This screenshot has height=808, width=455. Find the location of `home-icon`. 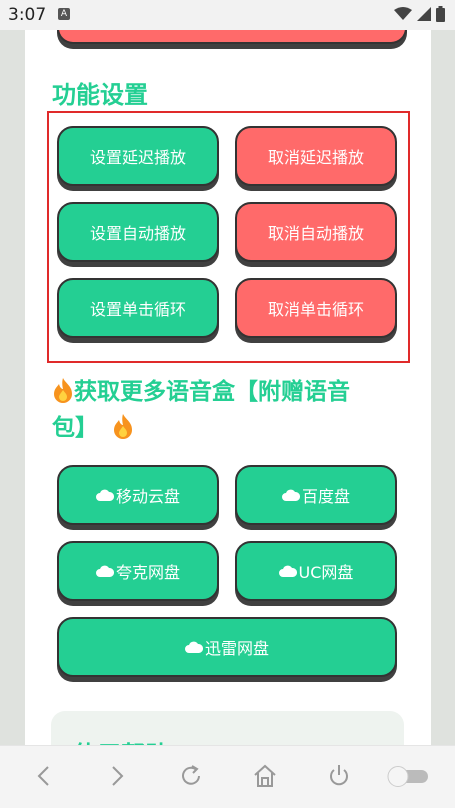

home-icon is located at coordinates (265, 776).